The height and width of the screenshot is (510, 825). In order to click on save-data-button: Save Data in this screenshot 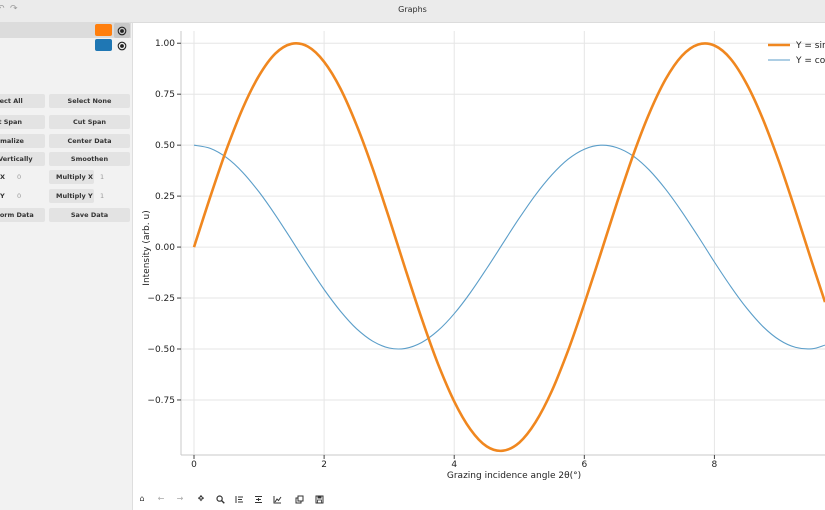, I will do `click(89, 215)`.